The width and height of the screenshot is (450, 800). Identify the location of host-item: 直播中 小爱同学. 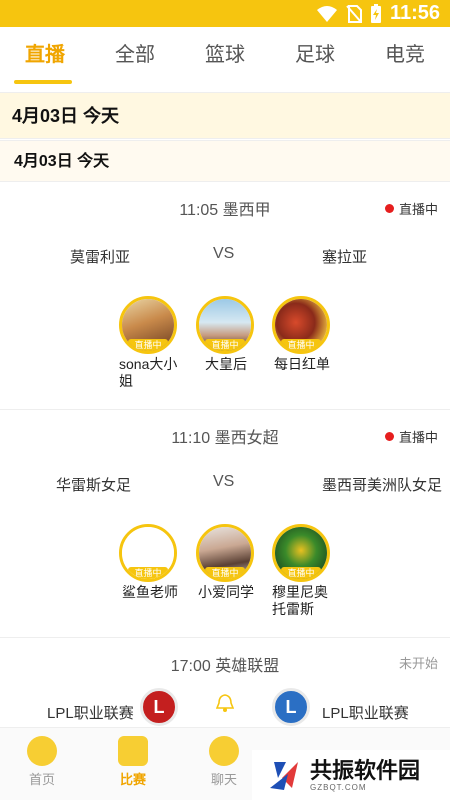
(226, 562).